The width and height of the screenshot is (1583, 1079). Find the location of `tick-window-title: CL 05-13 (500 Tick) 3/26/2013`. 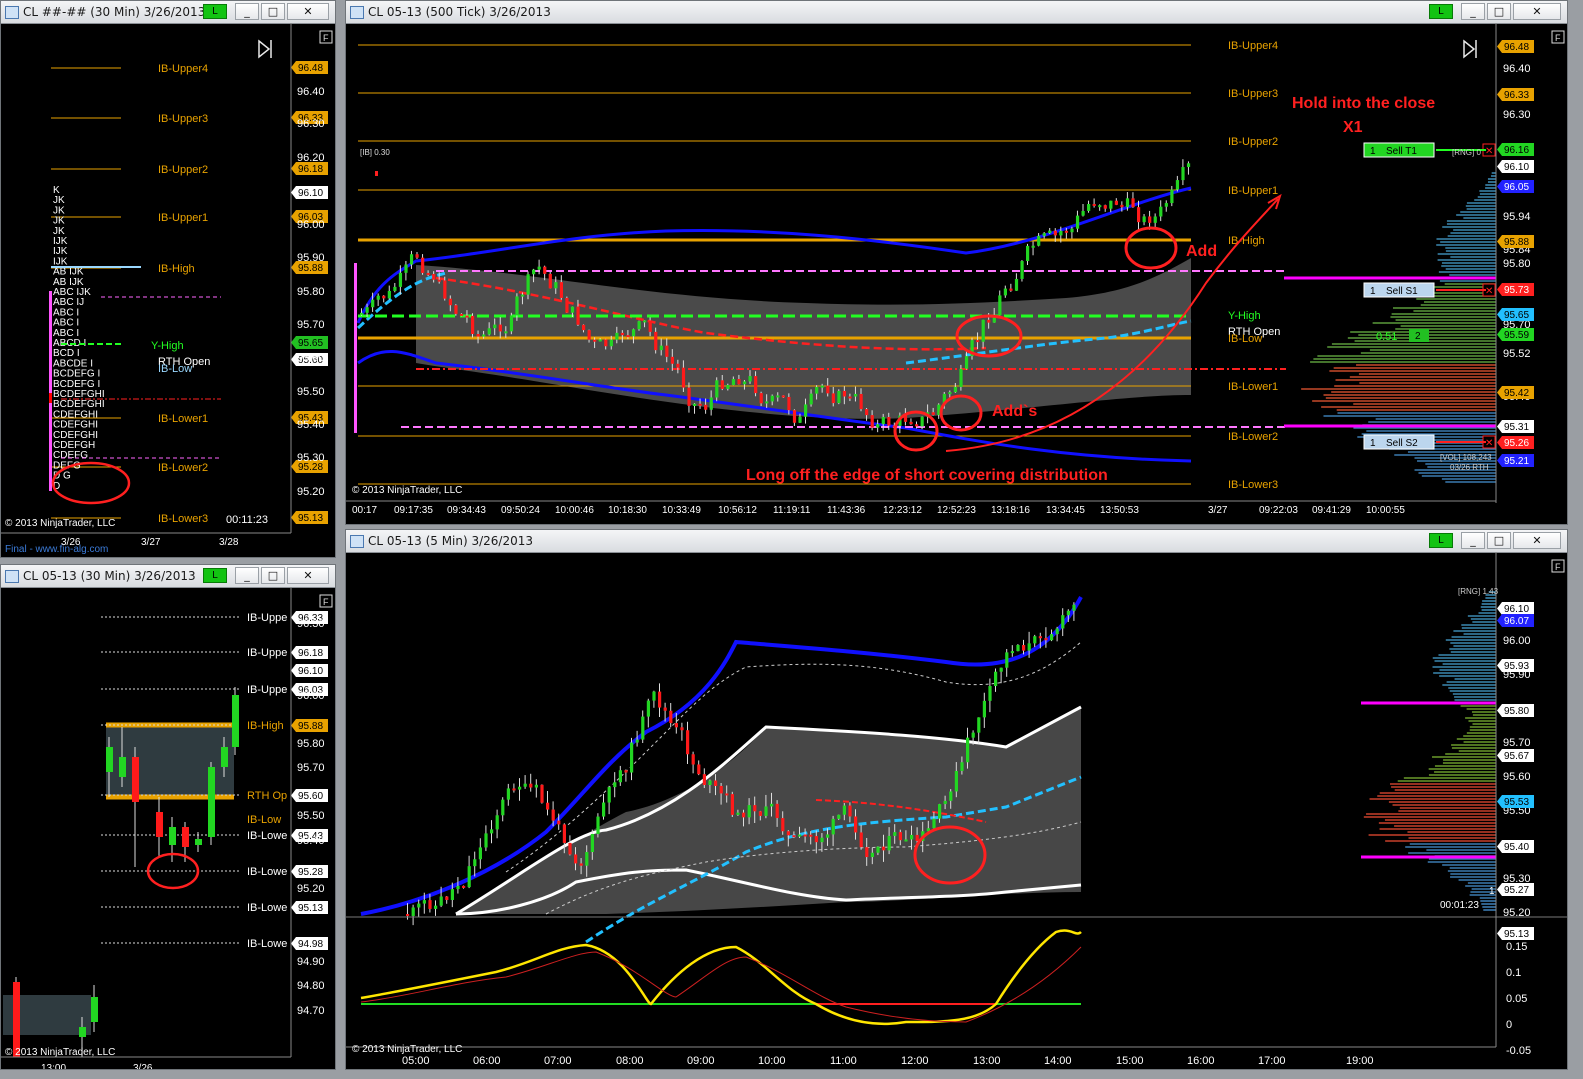

tick-window-title: CL 05-13 (500 Tick) 3/26/2013 is located at coordinates (459, 12).